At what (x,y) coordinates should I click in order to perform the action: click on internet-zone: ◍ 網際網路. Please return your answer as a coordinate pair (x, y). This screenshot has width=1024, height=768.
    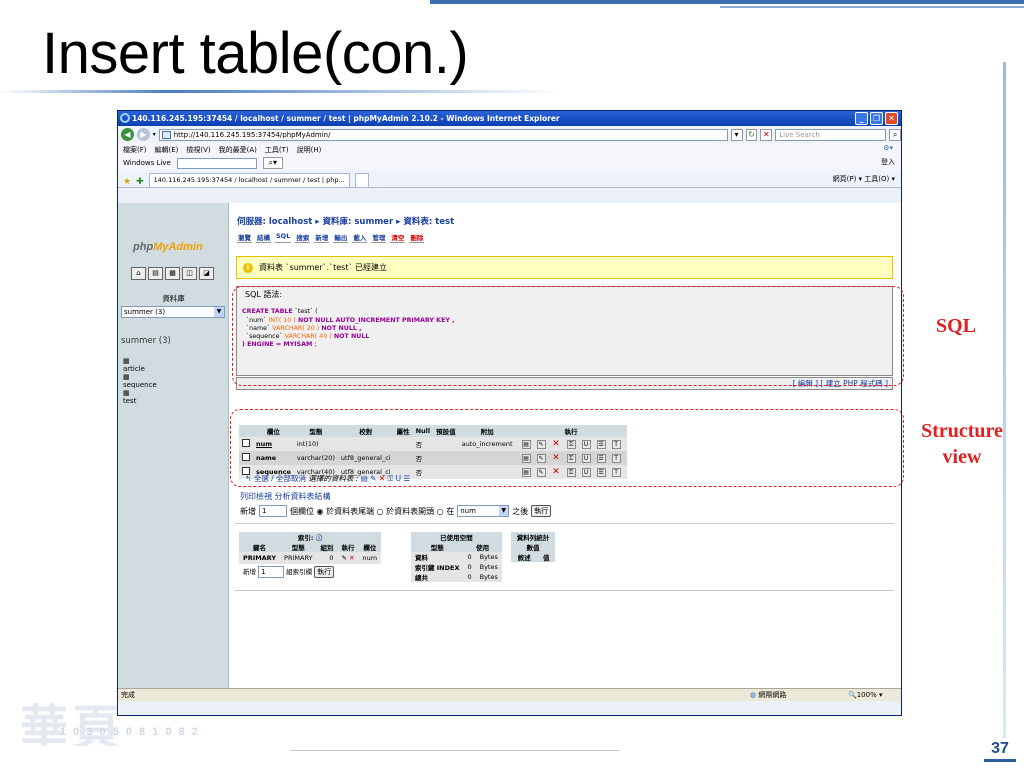
    Looking at the image, I should click on (768, 695).